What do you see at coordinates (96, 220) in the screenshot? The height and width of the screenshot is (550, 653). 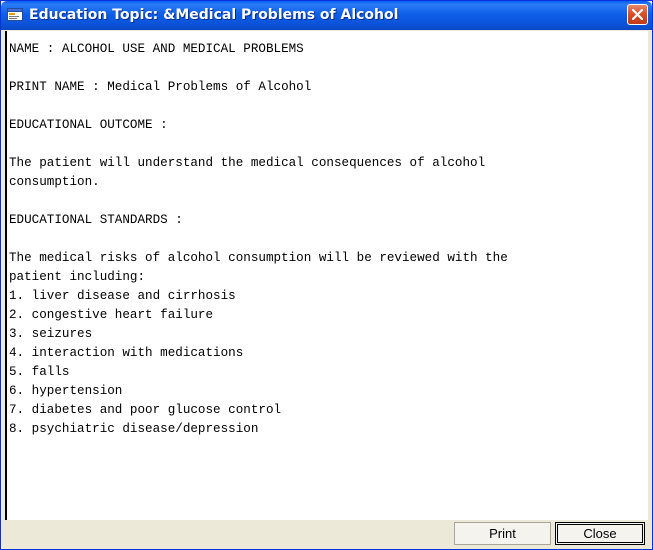 I see `text-line: EDUCATIONAL STANDARDS :` at bounding box center [96, 220].